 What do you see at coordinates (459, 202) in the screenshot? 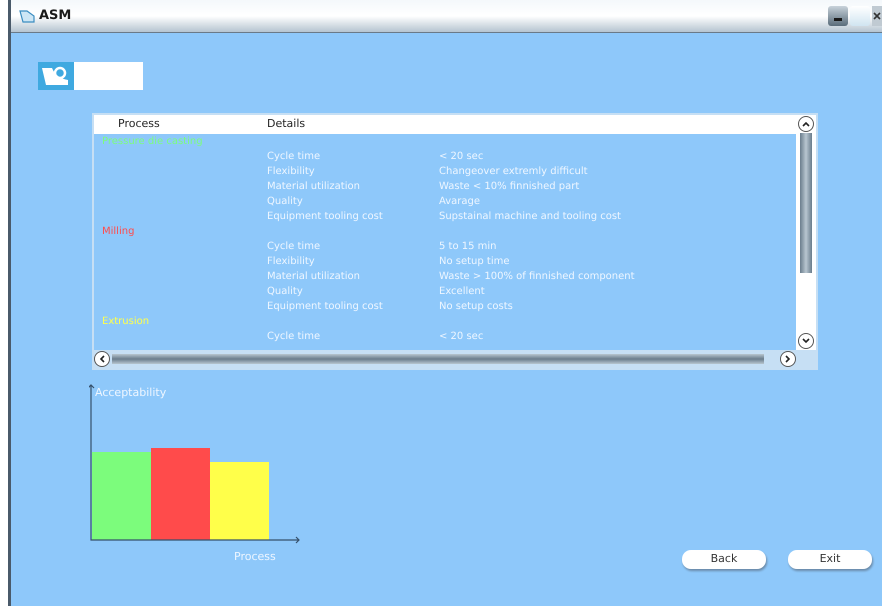
I see `detail-value: Avarage` at bounding box center [459, 202].